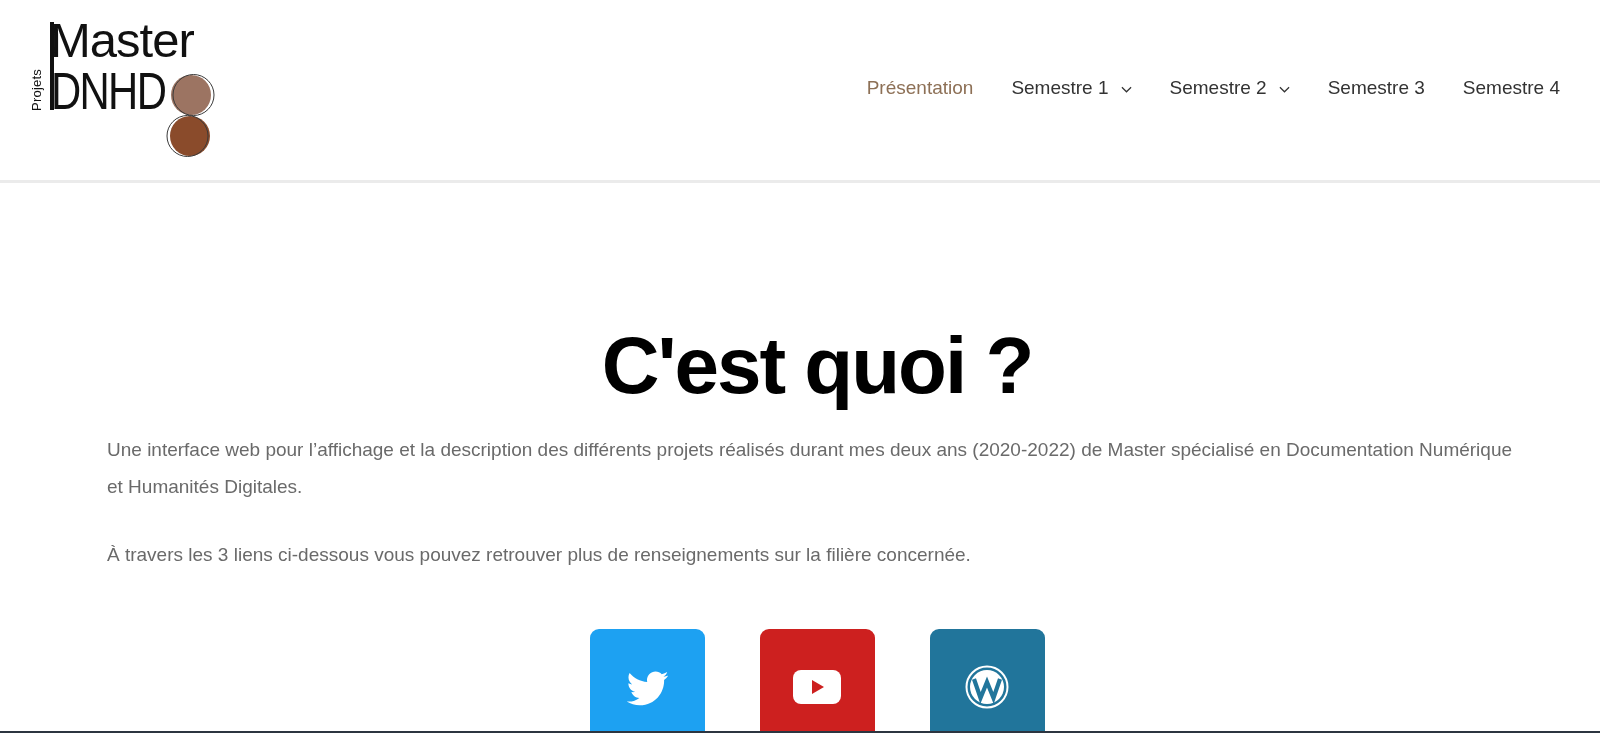 Image resolution: width=1600 pixels, height=733 pixels. What do you see at coordinates (1376, 88) in the screenshot?
I see `nav-link: Semestre 3` at bounding box center [1376, 88].